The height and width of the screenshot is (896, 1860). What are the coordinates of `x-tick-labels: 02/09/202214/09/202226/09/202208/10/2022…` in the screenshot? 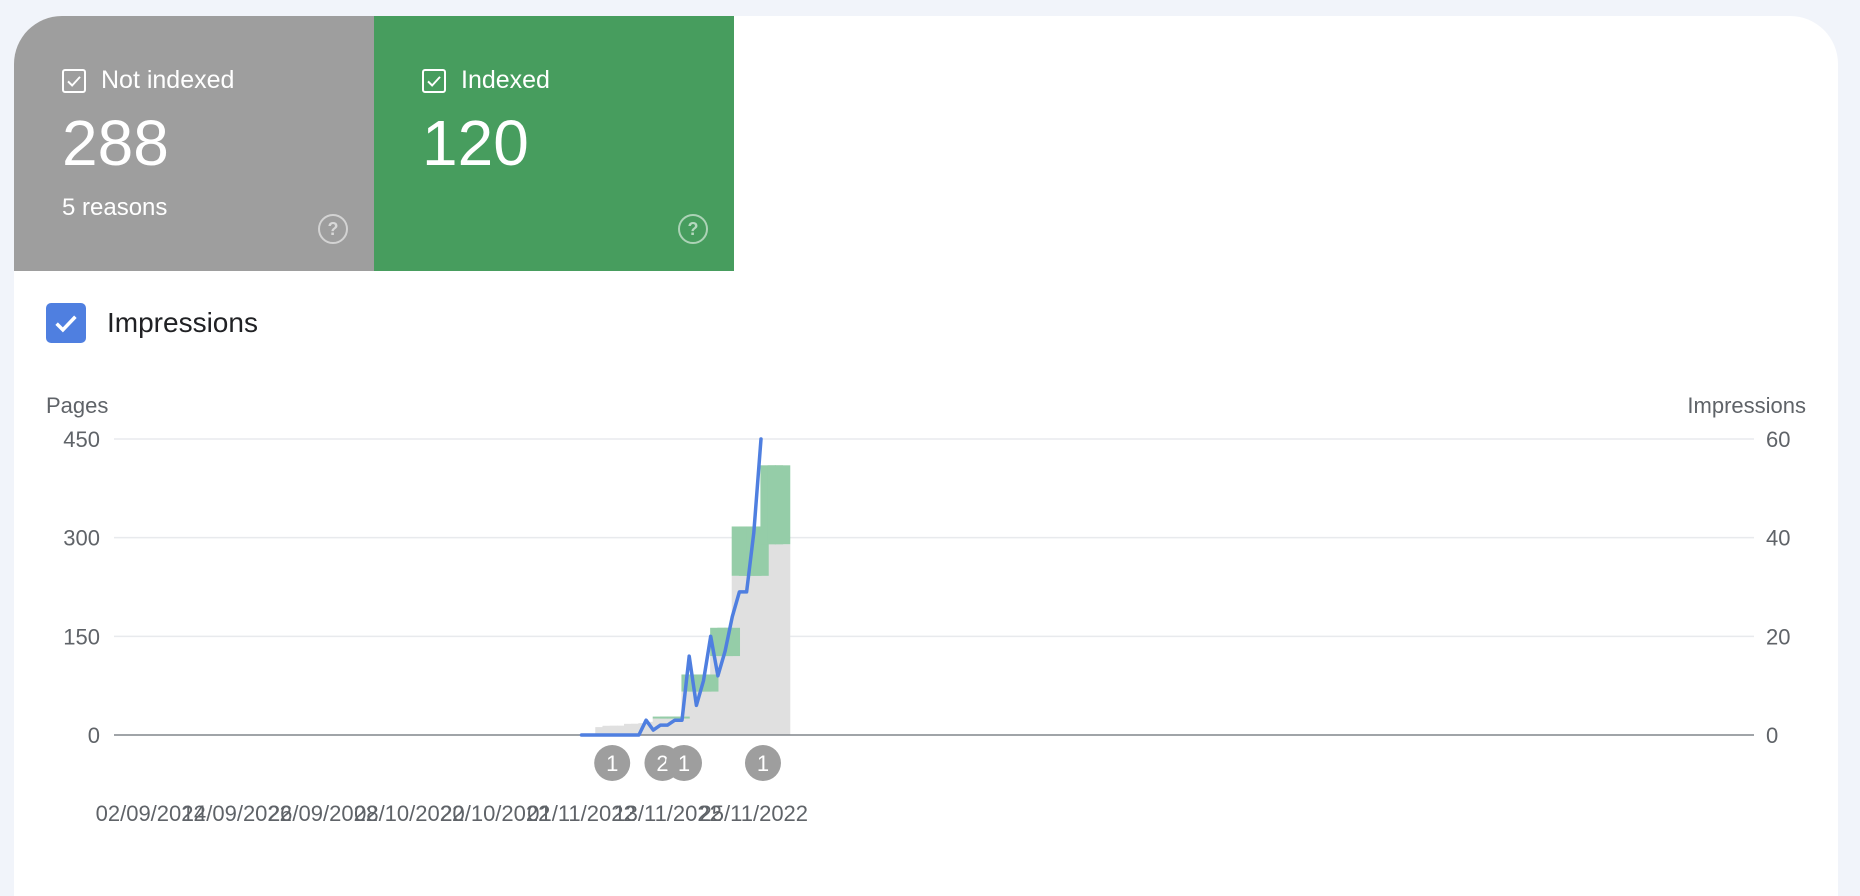 It's located at (452, 813).